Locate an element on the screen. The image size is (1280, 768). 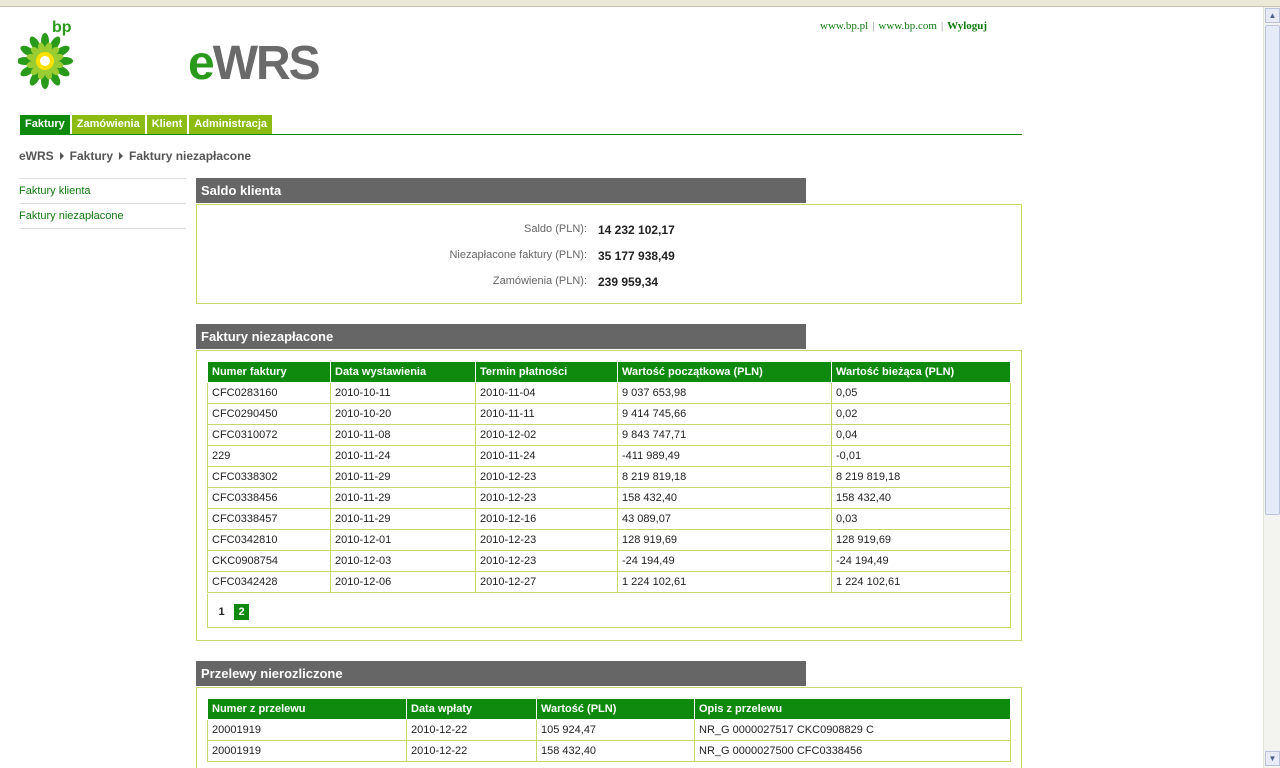
table-cell: 2010-12-16 is located at coordinates (546, 519).